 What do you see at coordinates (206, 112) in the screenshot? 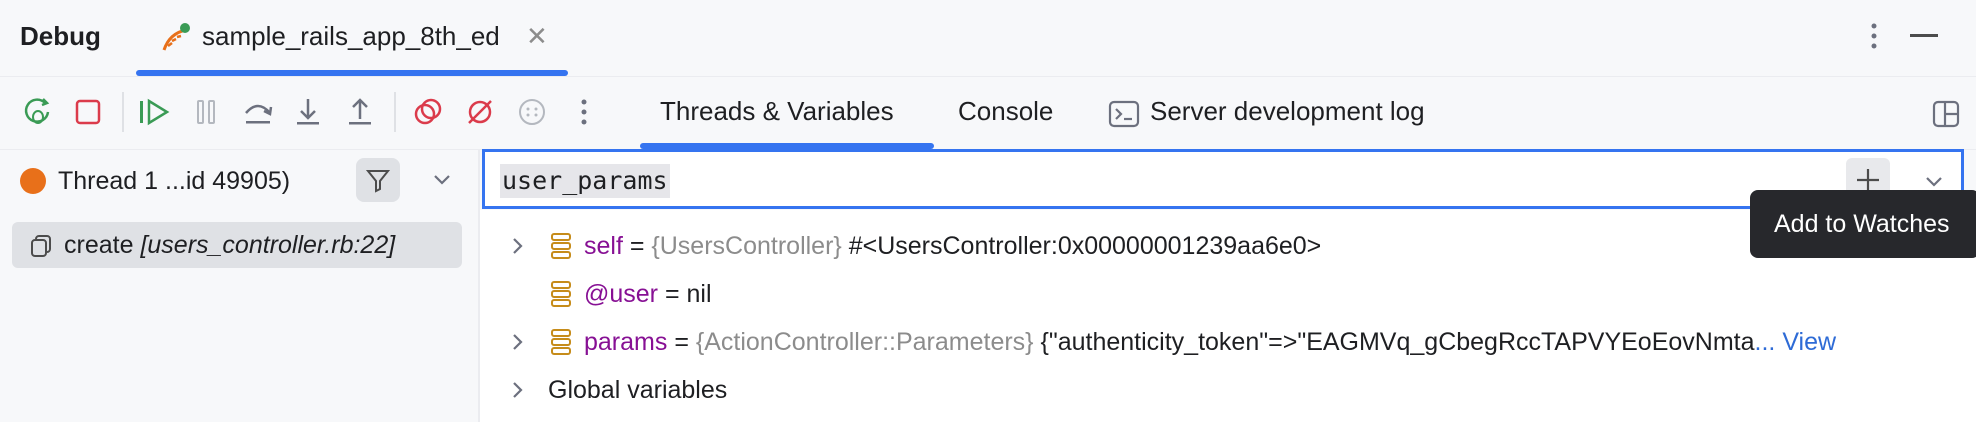
I see `pause-icon` at bounding box center [206, 112].